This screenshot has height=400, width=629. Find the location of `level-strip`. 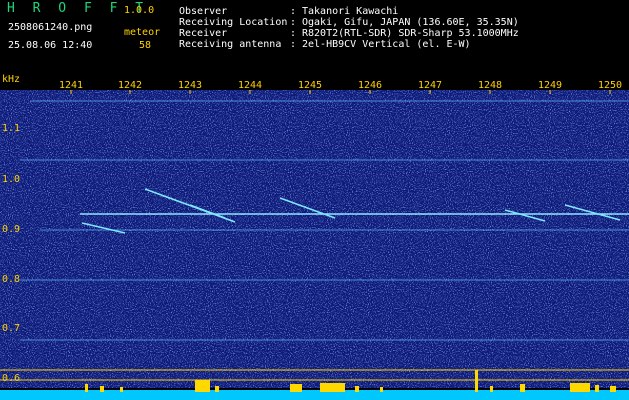

level-strip is located at coordinates (314, 395).